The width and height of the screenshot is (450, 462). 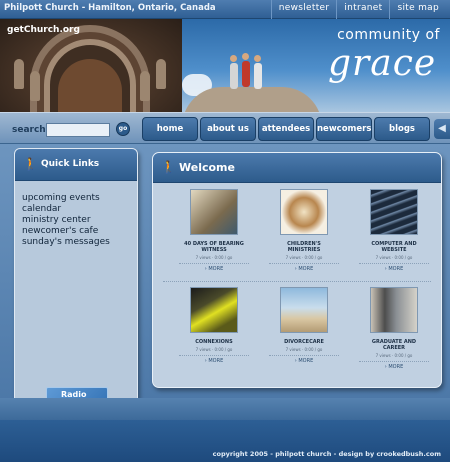 I want to click on nav-about-us: about us, so click(x=228, y=129).